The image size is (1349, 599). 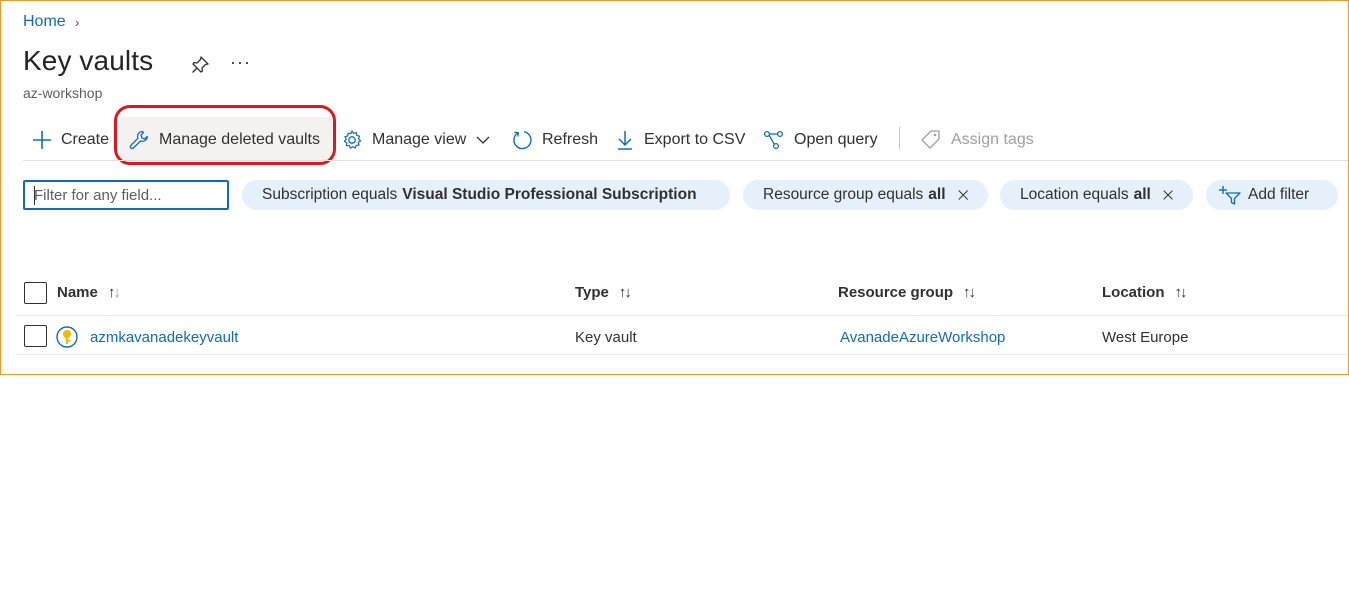 What do you see at coordinates (549, 194) in the screenshot?
I see `subscription-filter-value: Visual Studio Professional Subscription` at bounding box center [549, 194].